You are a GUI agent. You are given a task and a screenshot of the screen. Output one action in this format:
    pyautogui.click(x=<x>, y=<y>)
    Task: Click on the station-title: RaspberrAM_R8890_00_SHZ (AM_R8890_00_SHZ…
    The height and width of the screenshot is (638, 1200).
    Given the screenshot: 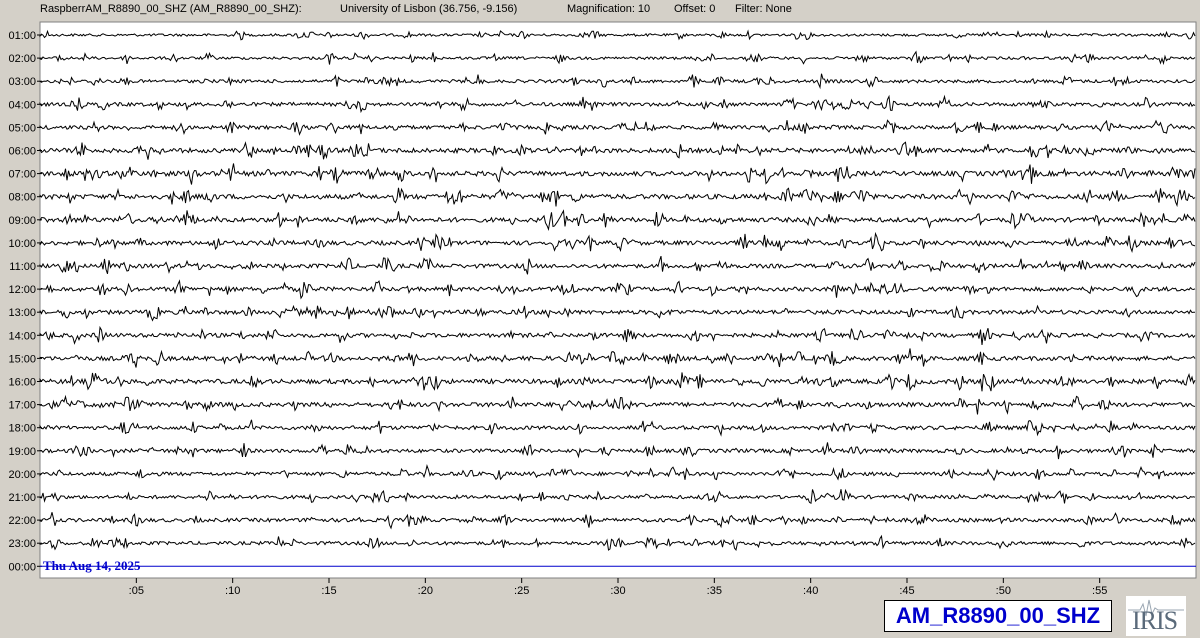 What is the action you would take?
    pyautogui.click(x=171, y=9)
    